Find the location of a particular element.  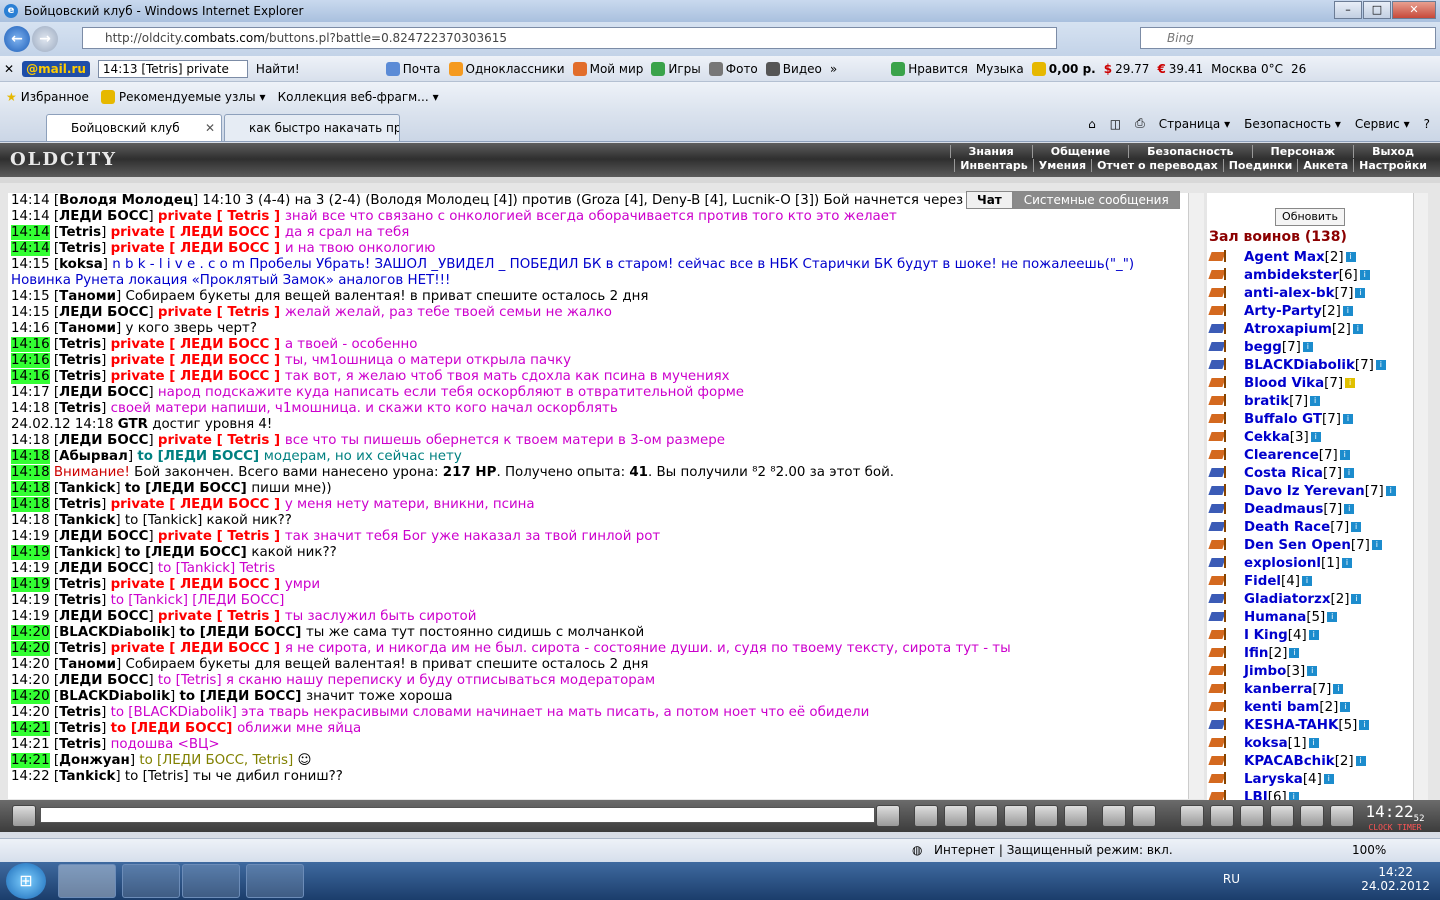

user-row: Ifin [2] i is located at coordinates (1317, 653).